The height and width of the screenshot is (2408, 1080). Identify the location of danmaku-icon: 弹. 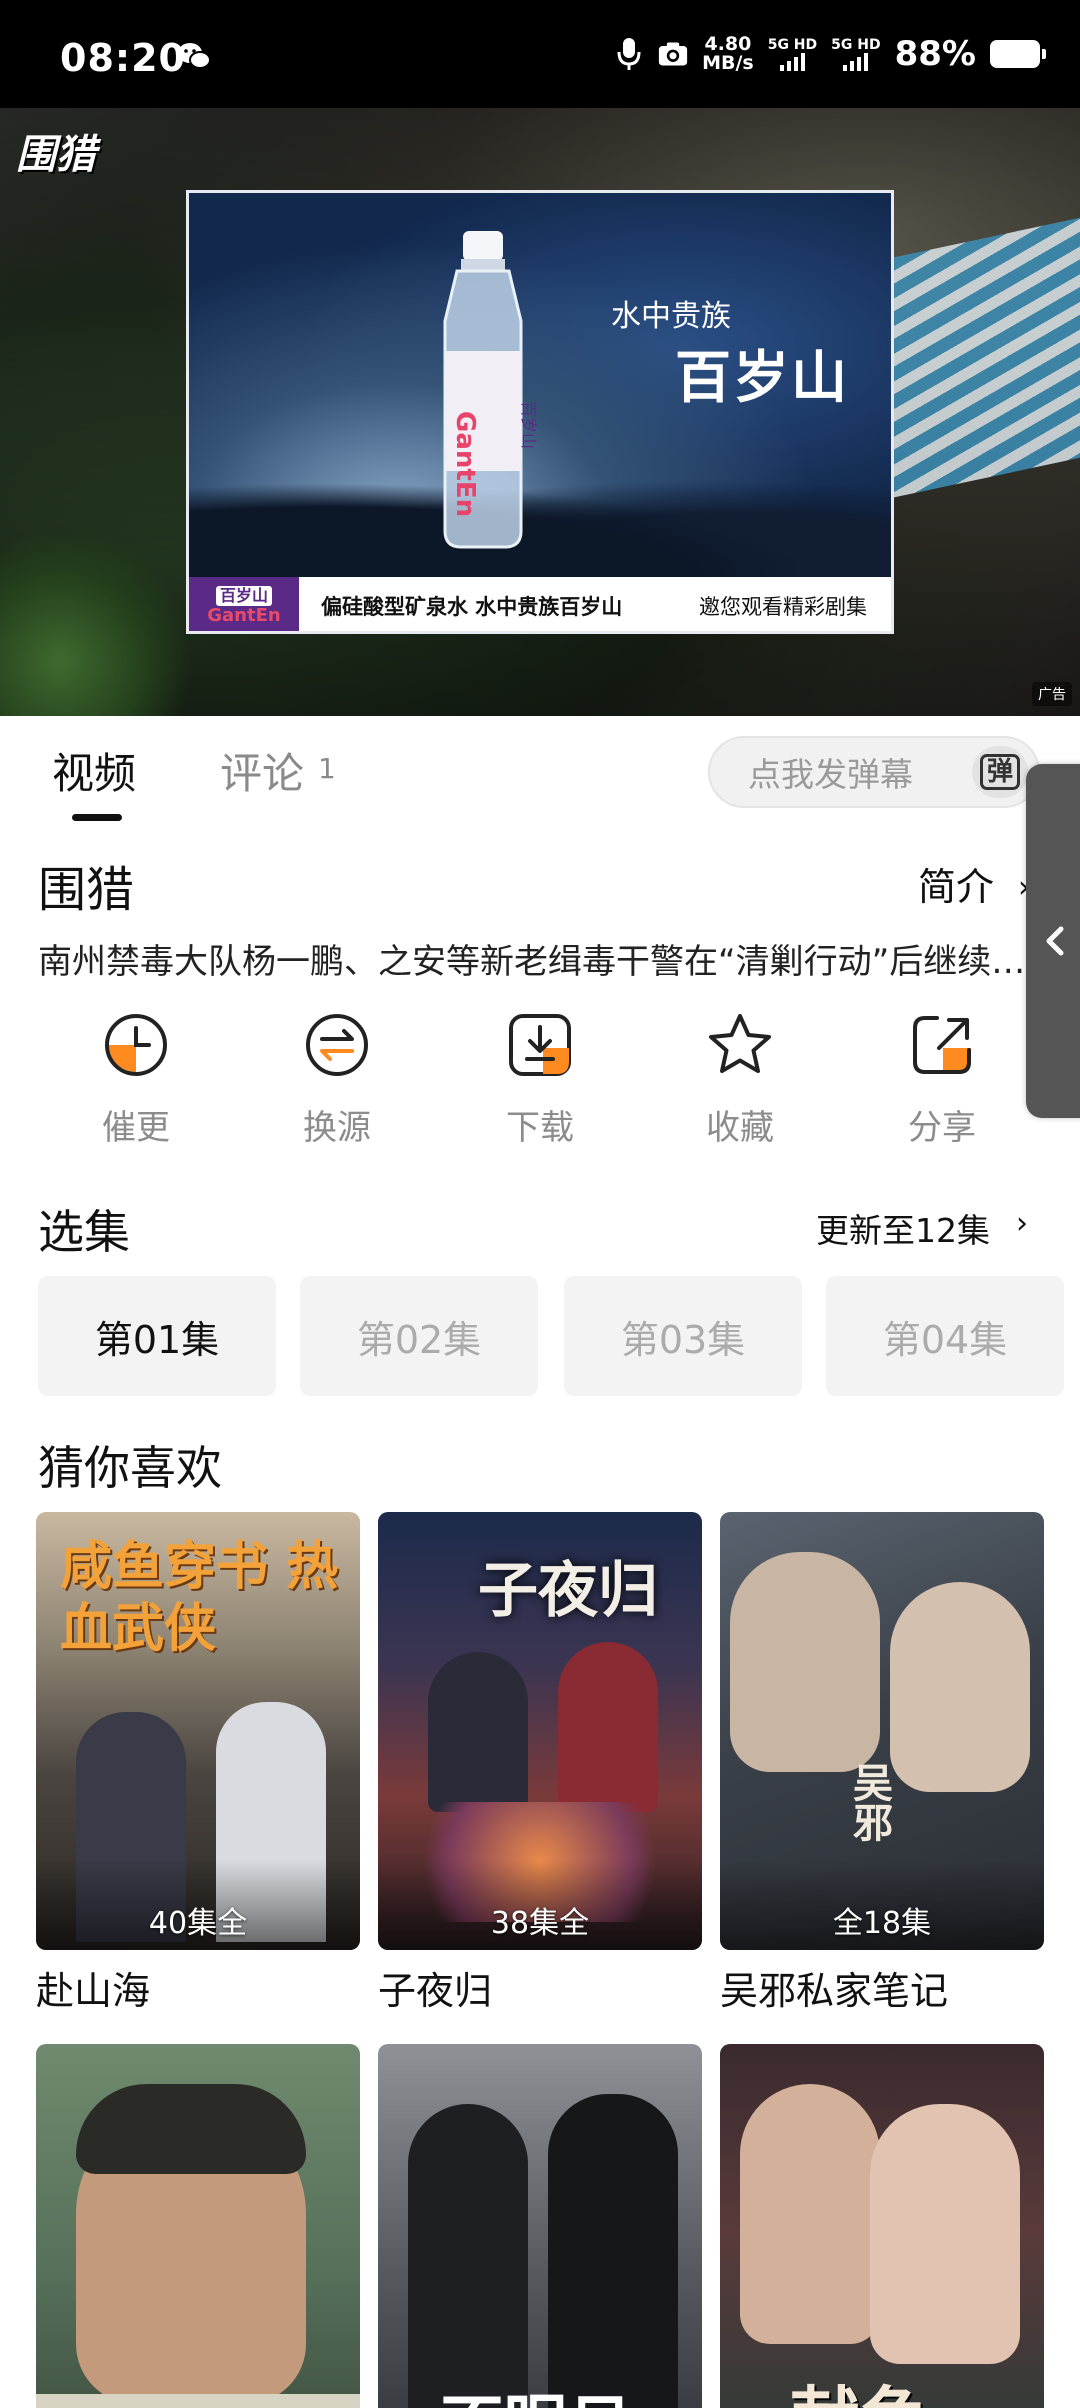
(1000, 772).